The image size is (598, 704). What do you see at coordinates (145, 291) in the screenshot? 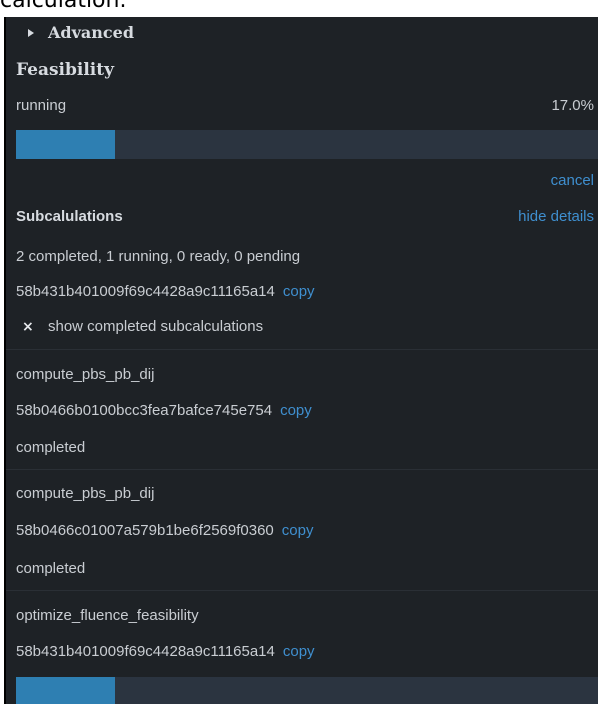
I see `calculation-id: 58b431b401009f69c4428a9c11165a14` at bounding box center [145, 291].